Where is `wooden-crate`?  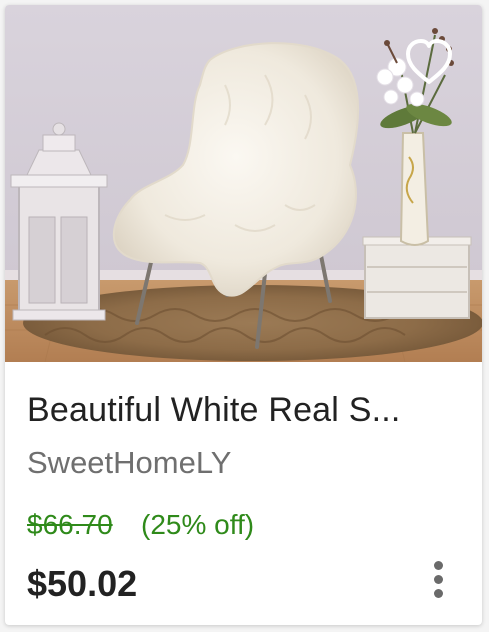
wooden-crate is located at coordinates (417, 277).